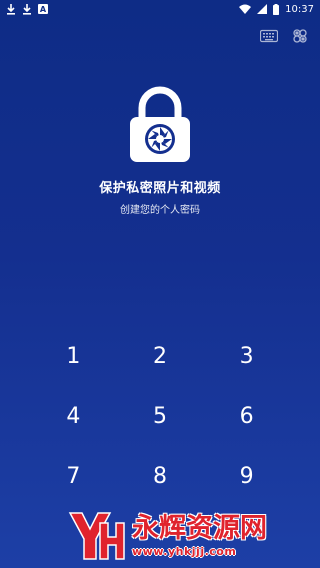  I want to click on watermark-brand: 永辉资源网, so click(199, 528).